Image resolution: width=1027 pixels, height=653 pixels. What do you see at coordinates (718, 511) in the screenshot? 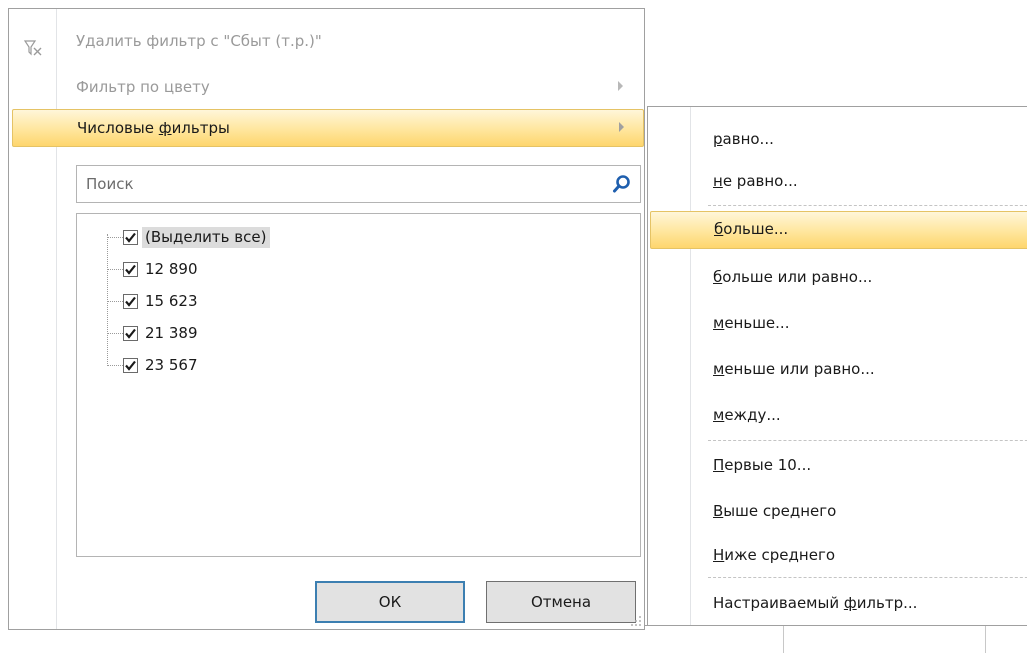
I see `accel-key: В` at bounding box center [718, 511].